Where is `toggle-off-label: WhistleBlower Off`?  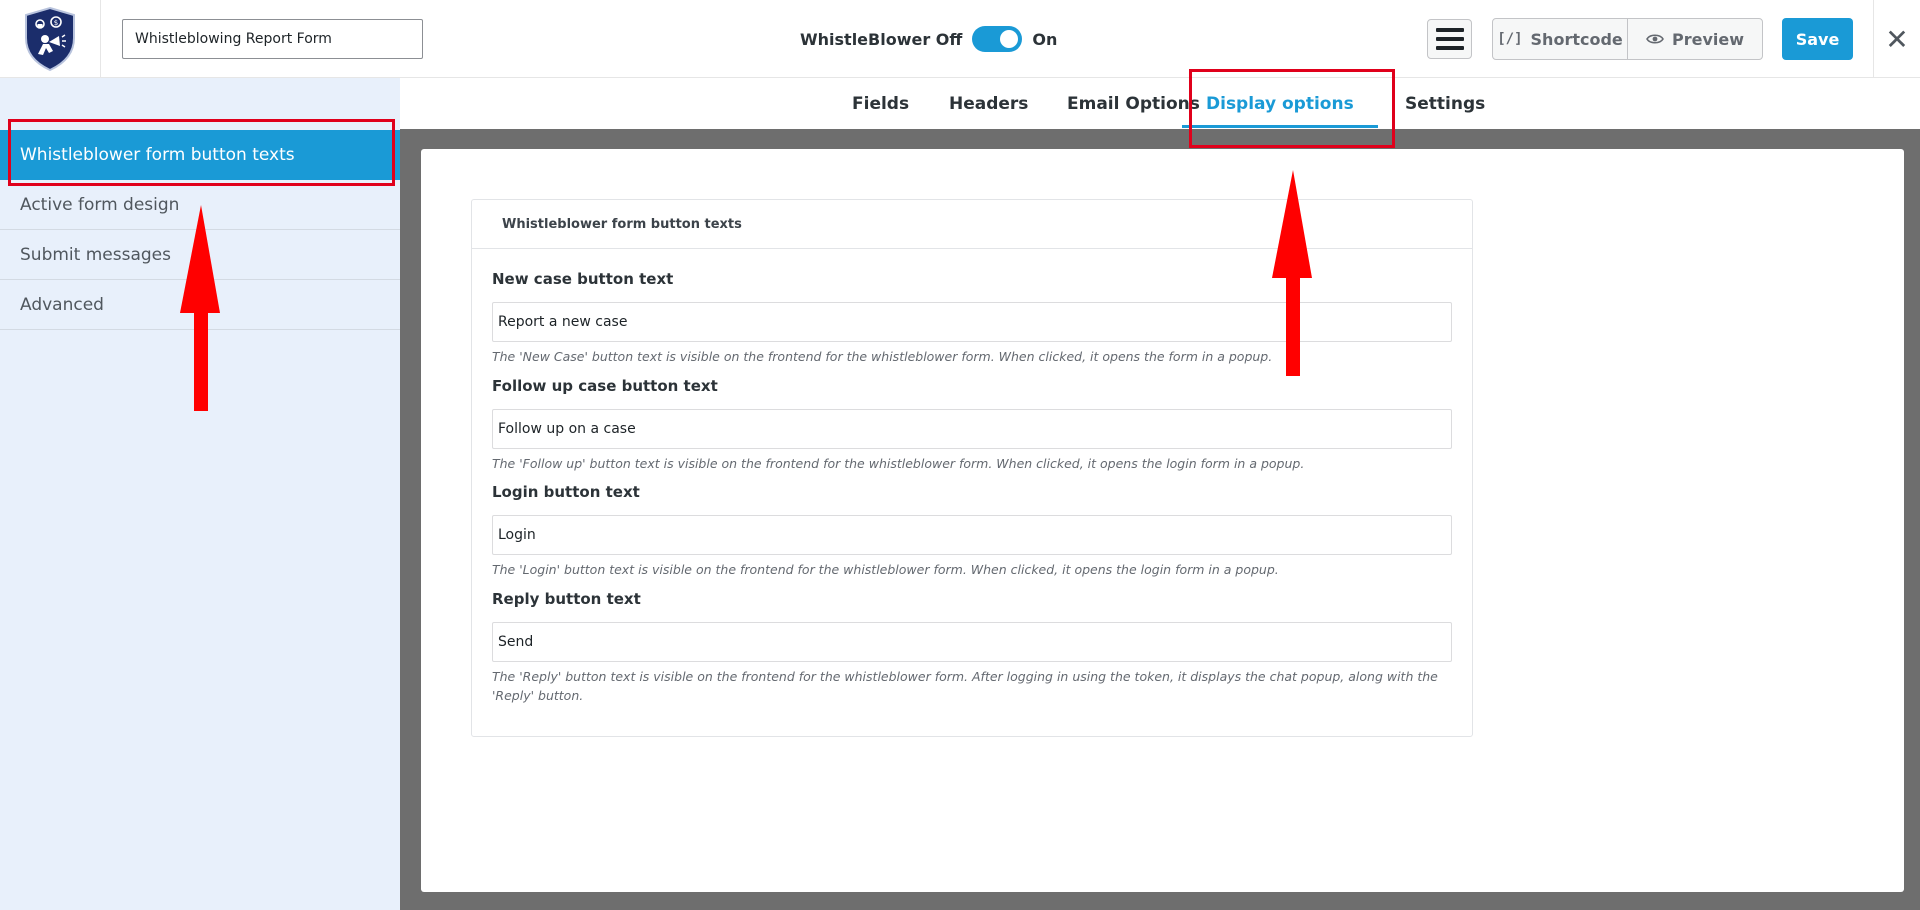 toggle-off-label: WhistleBlower Off is located at coordinates (881, 39).